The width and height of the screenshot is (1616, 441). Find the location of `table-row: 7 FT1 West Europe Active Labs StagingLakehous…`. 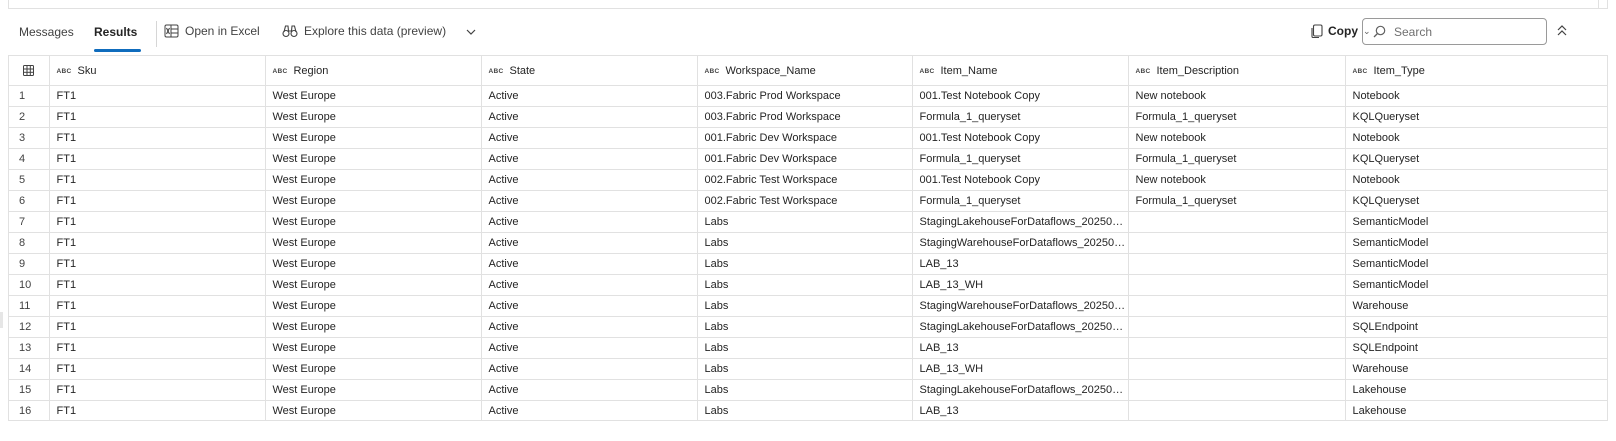

table-row: 7 FT1 West Europe Active Labs StagingLakehous… is located at coordinates (808, 222).